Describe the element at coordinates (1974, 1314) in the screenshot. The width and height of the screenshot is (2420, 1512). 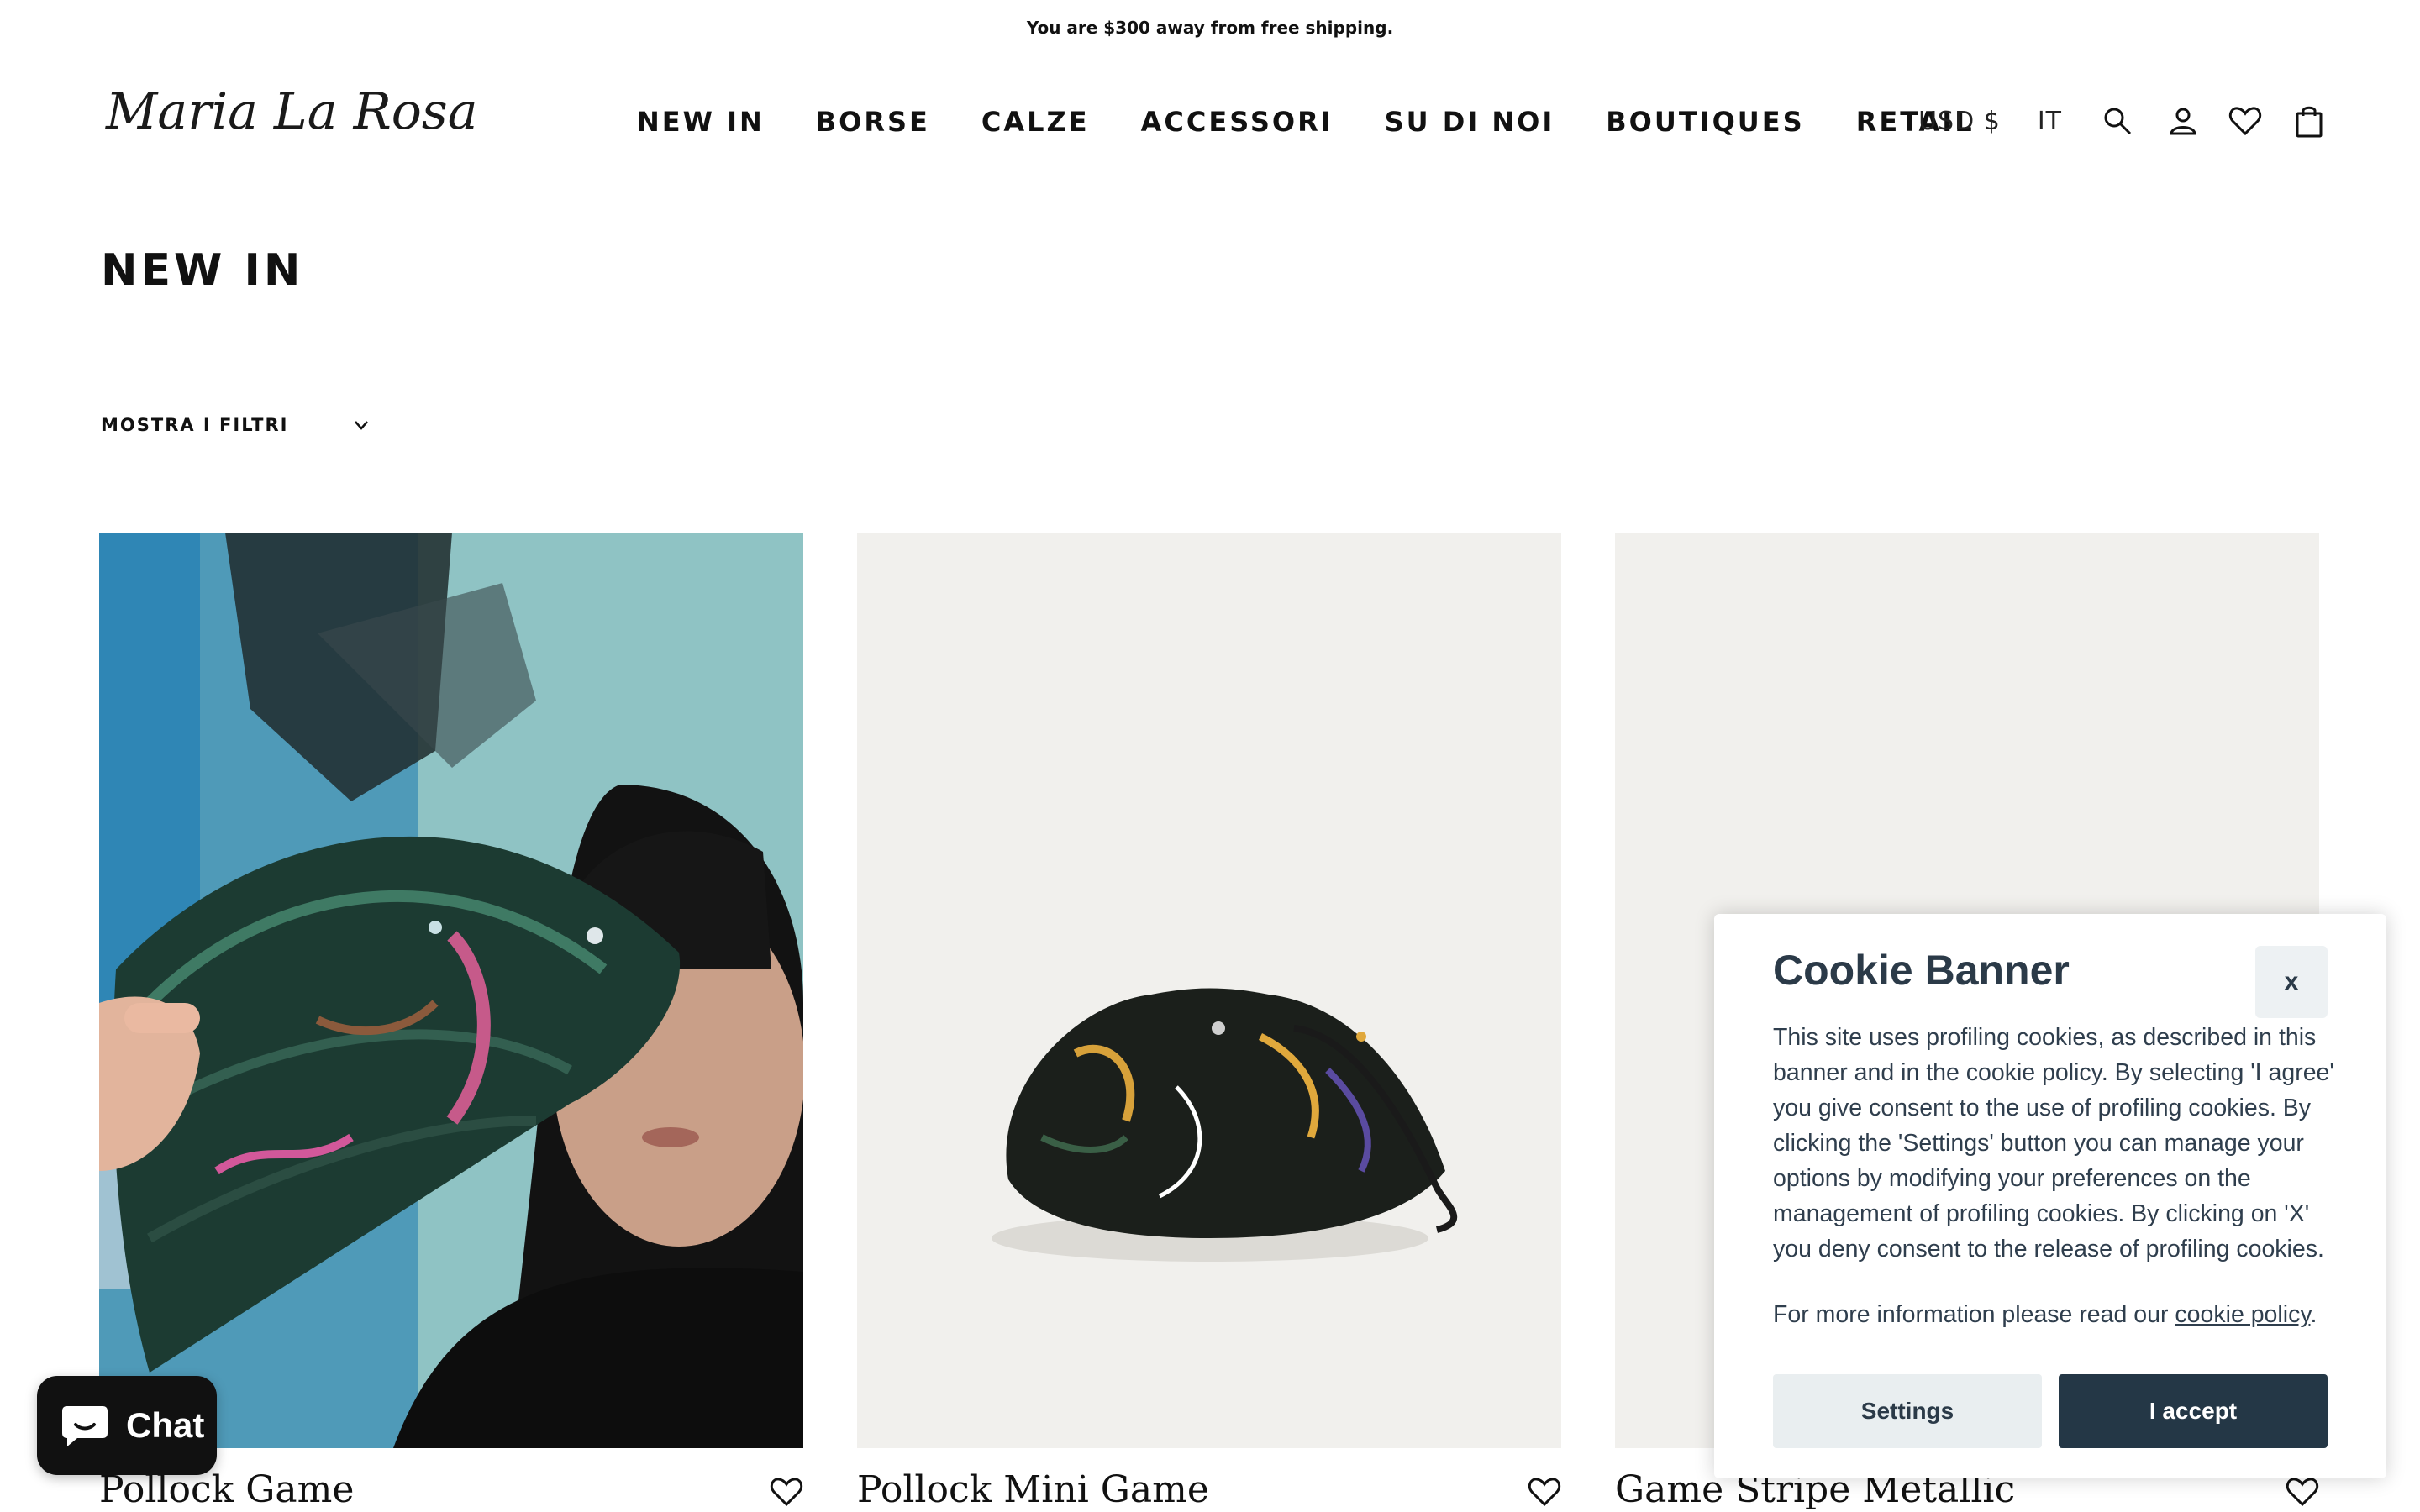
I see `cookie-more-prefix: For more information please read our` at that location.